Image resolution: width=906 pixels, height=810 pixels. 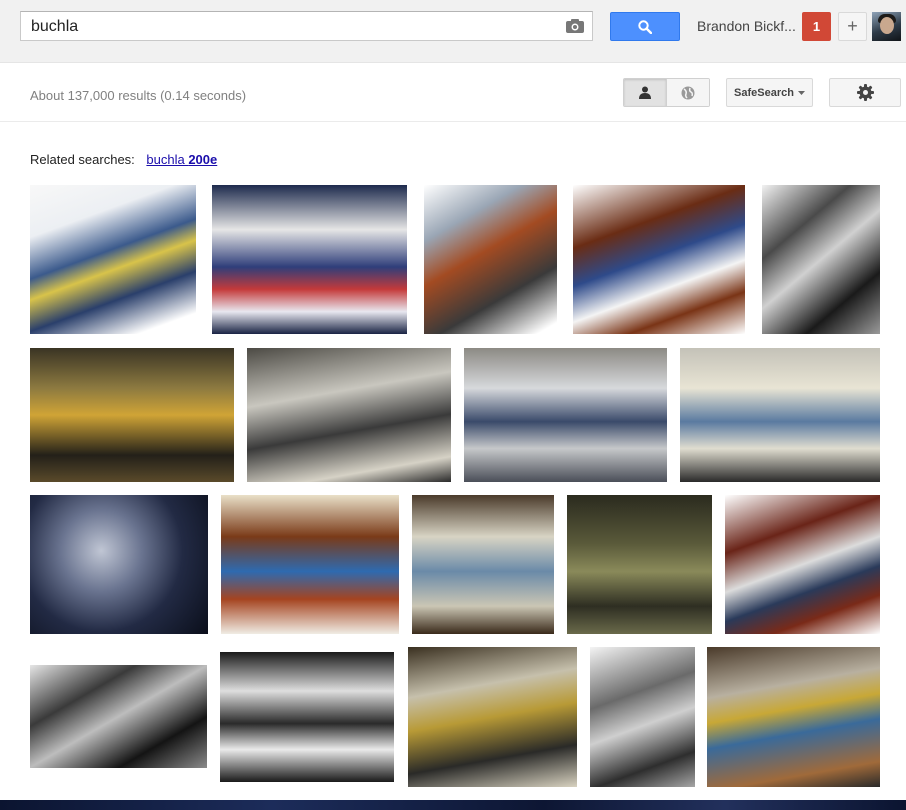 I want to click on global-results-toggle, so click(x=687, y=92).